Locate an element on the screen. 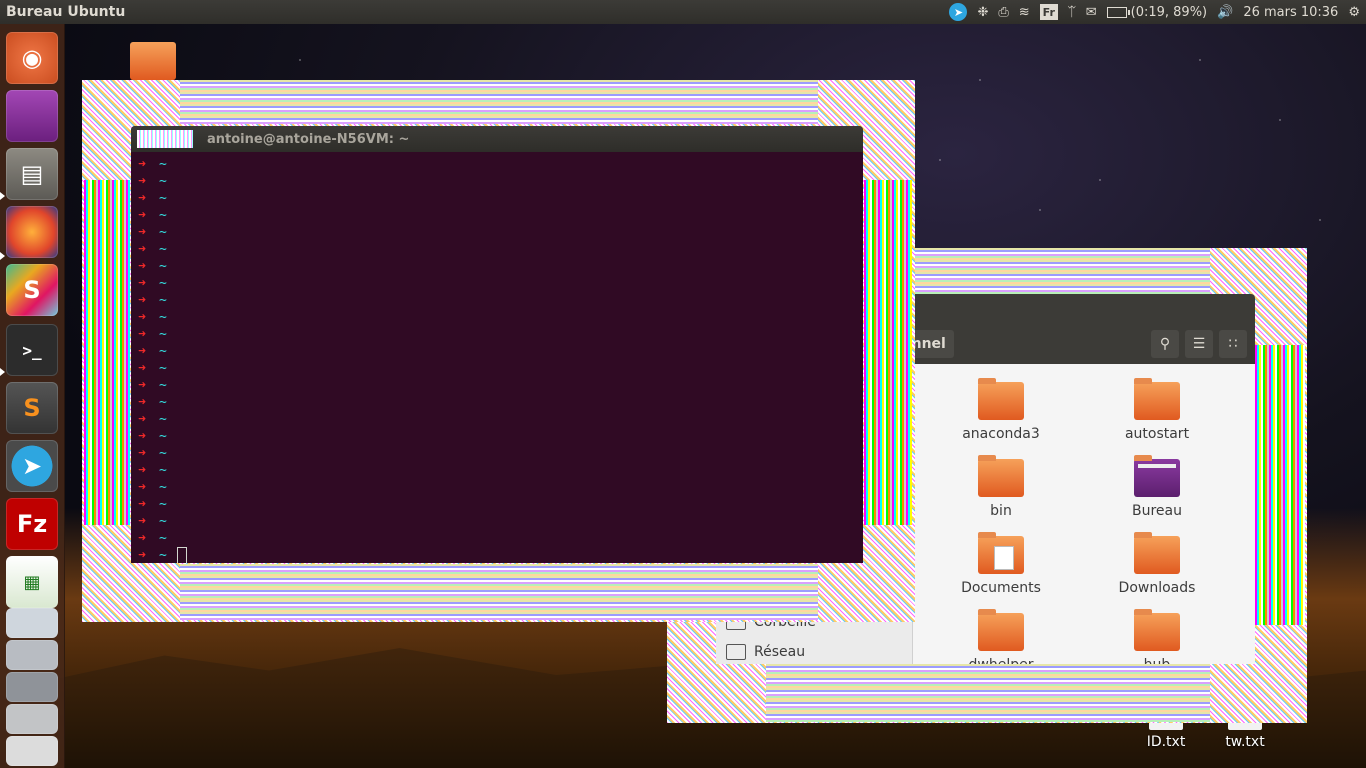  folder-label: Downloads is located at coordinates (1157, 588).